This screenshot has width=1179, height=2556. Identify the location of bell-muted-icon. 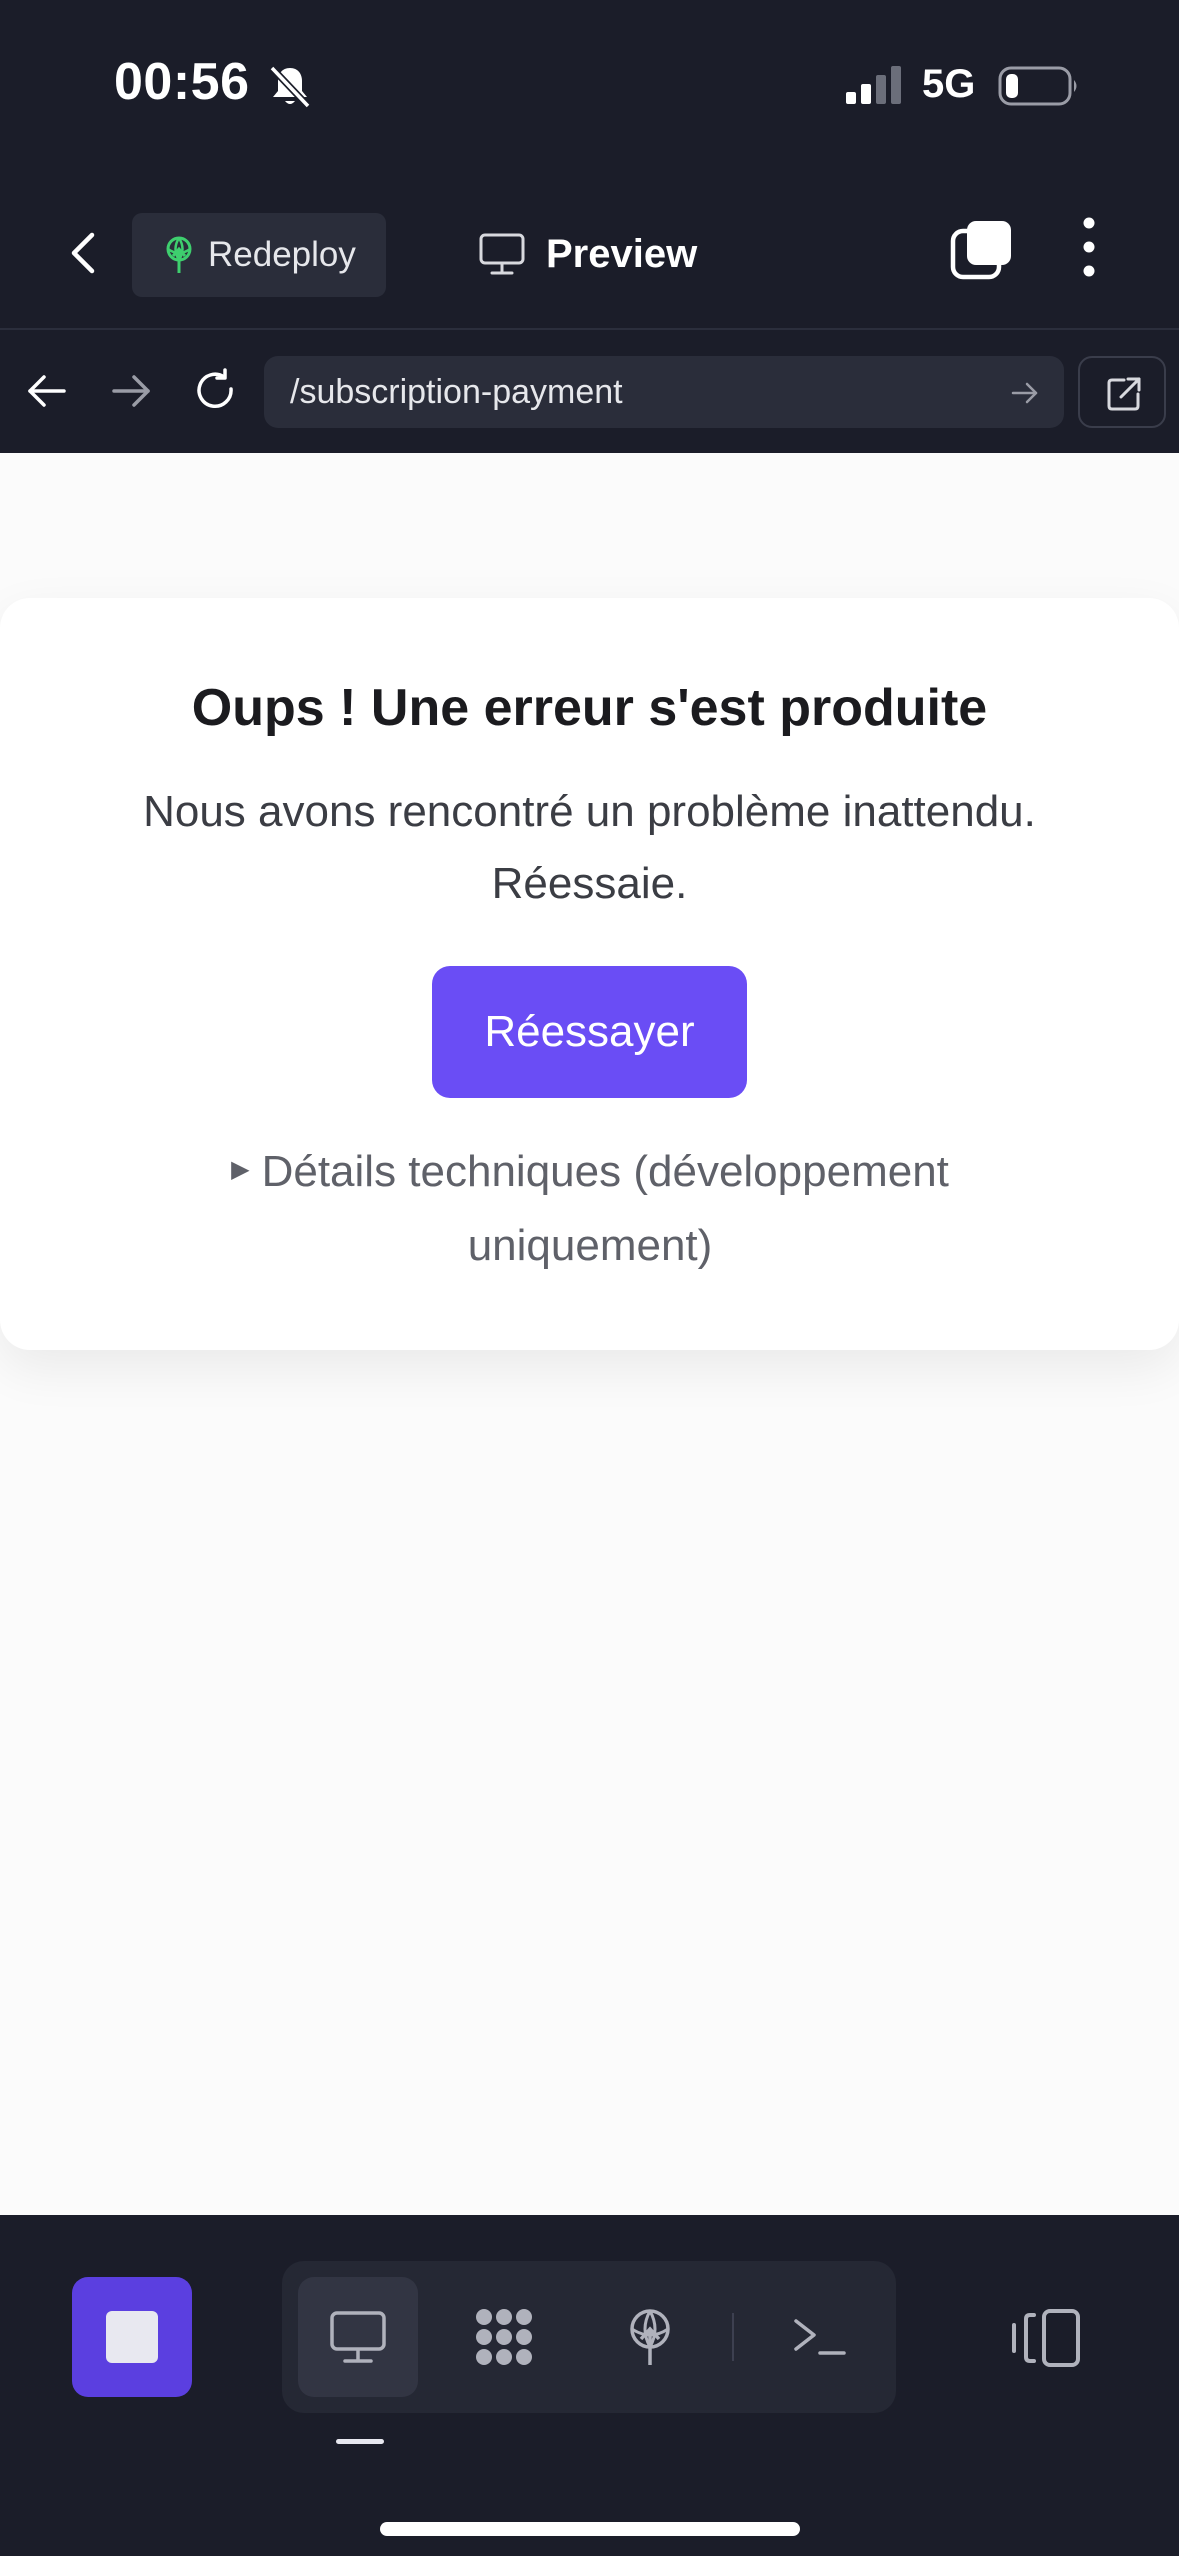
(290, 87).